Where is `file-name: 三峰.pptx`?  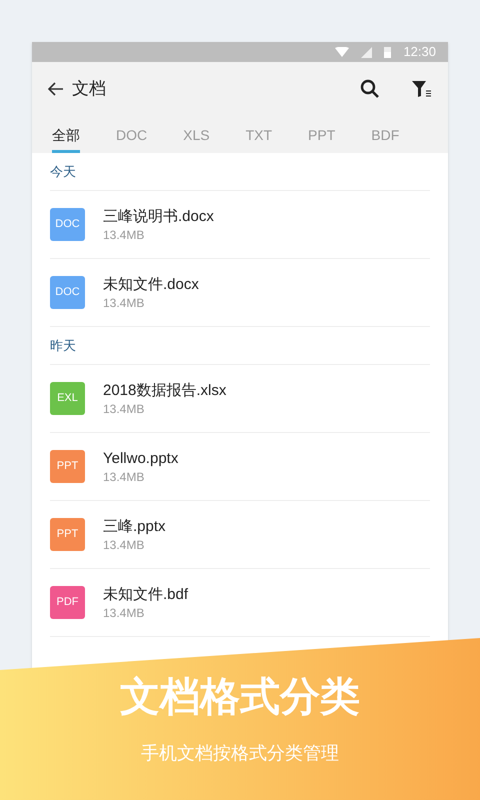 file-name: 三峰.pptx is located at coordinates (134, 526).